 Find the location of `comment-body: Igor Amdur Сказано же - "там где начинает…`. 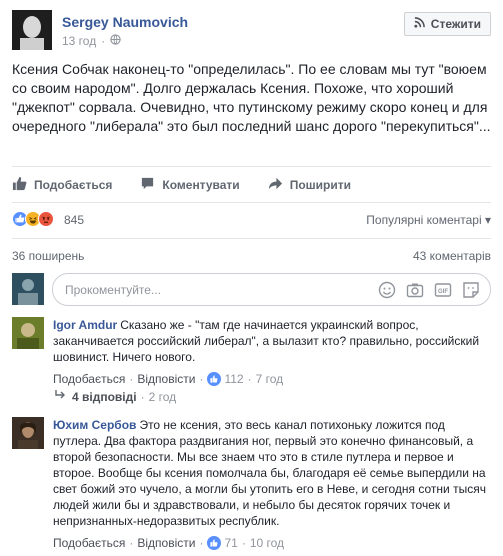

comment-body: Igor Amdur Сказано же - "там где начинает… is located at coordinates (272, 352).